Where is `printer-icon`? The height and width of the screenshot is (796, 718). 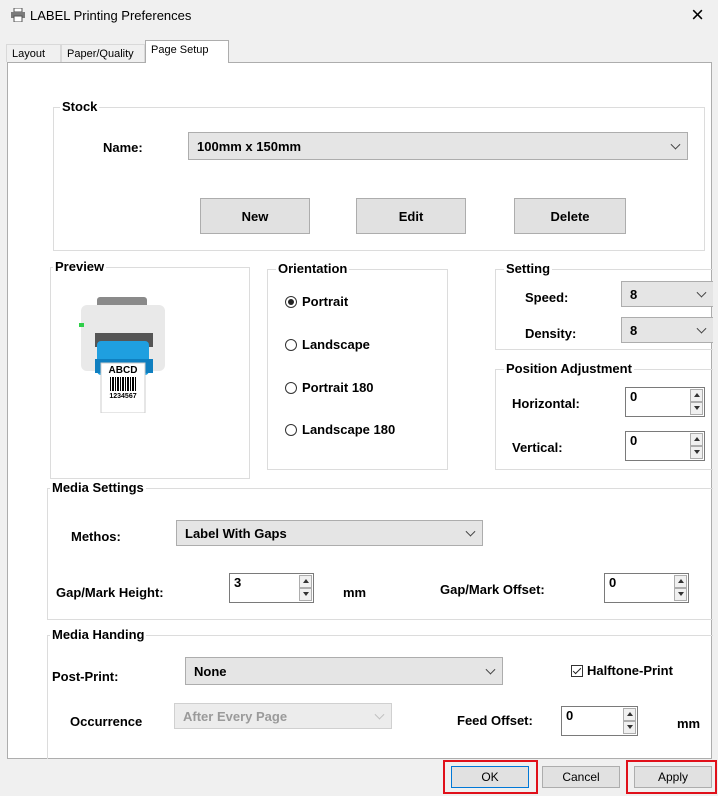
printer-icon is located at coordinates (18, 15).